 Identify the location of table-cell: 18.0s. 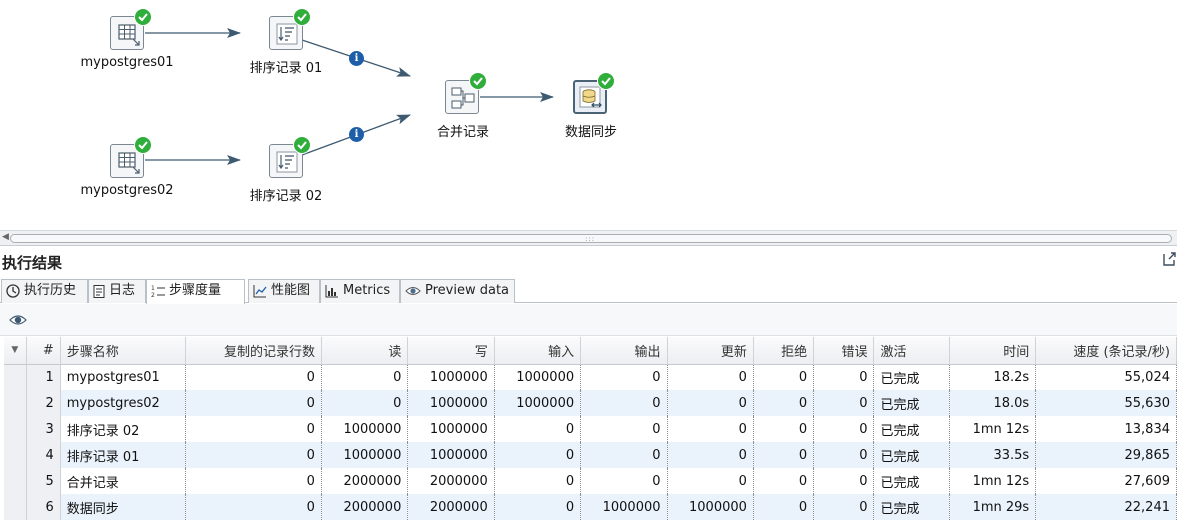
(993, 403).